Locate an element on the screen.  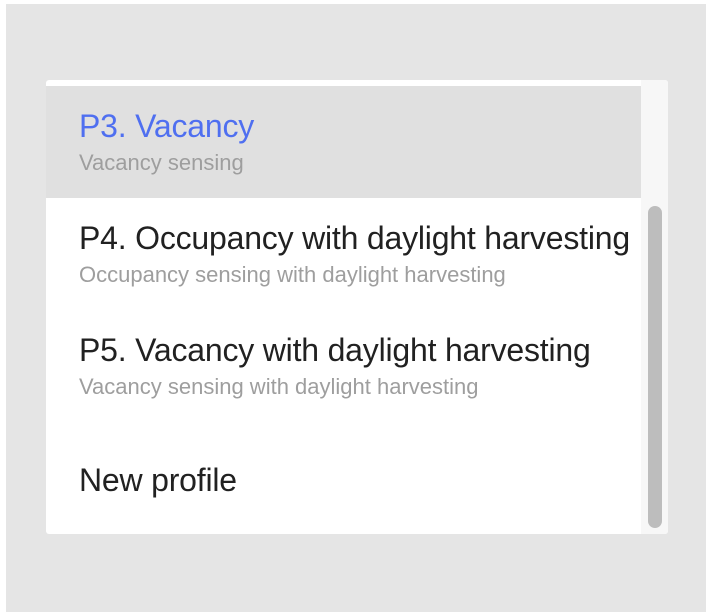
list-item-title: New profile is located at coordinates (158, 480).